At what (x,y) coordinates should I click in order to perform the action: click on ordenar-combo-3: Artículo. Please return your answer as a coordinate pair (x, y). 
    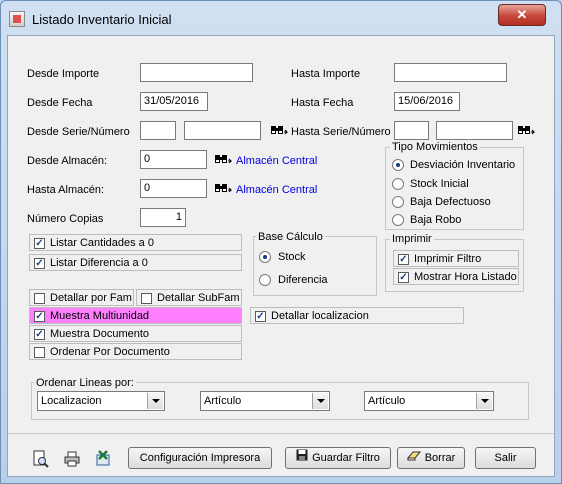
    Looking at the image, I should click on (429, 401).